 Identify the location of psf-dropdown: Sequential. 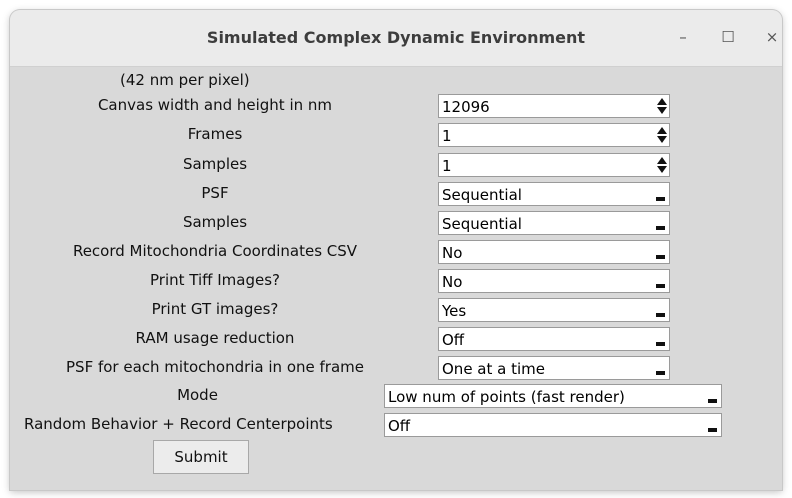
(554, 194).